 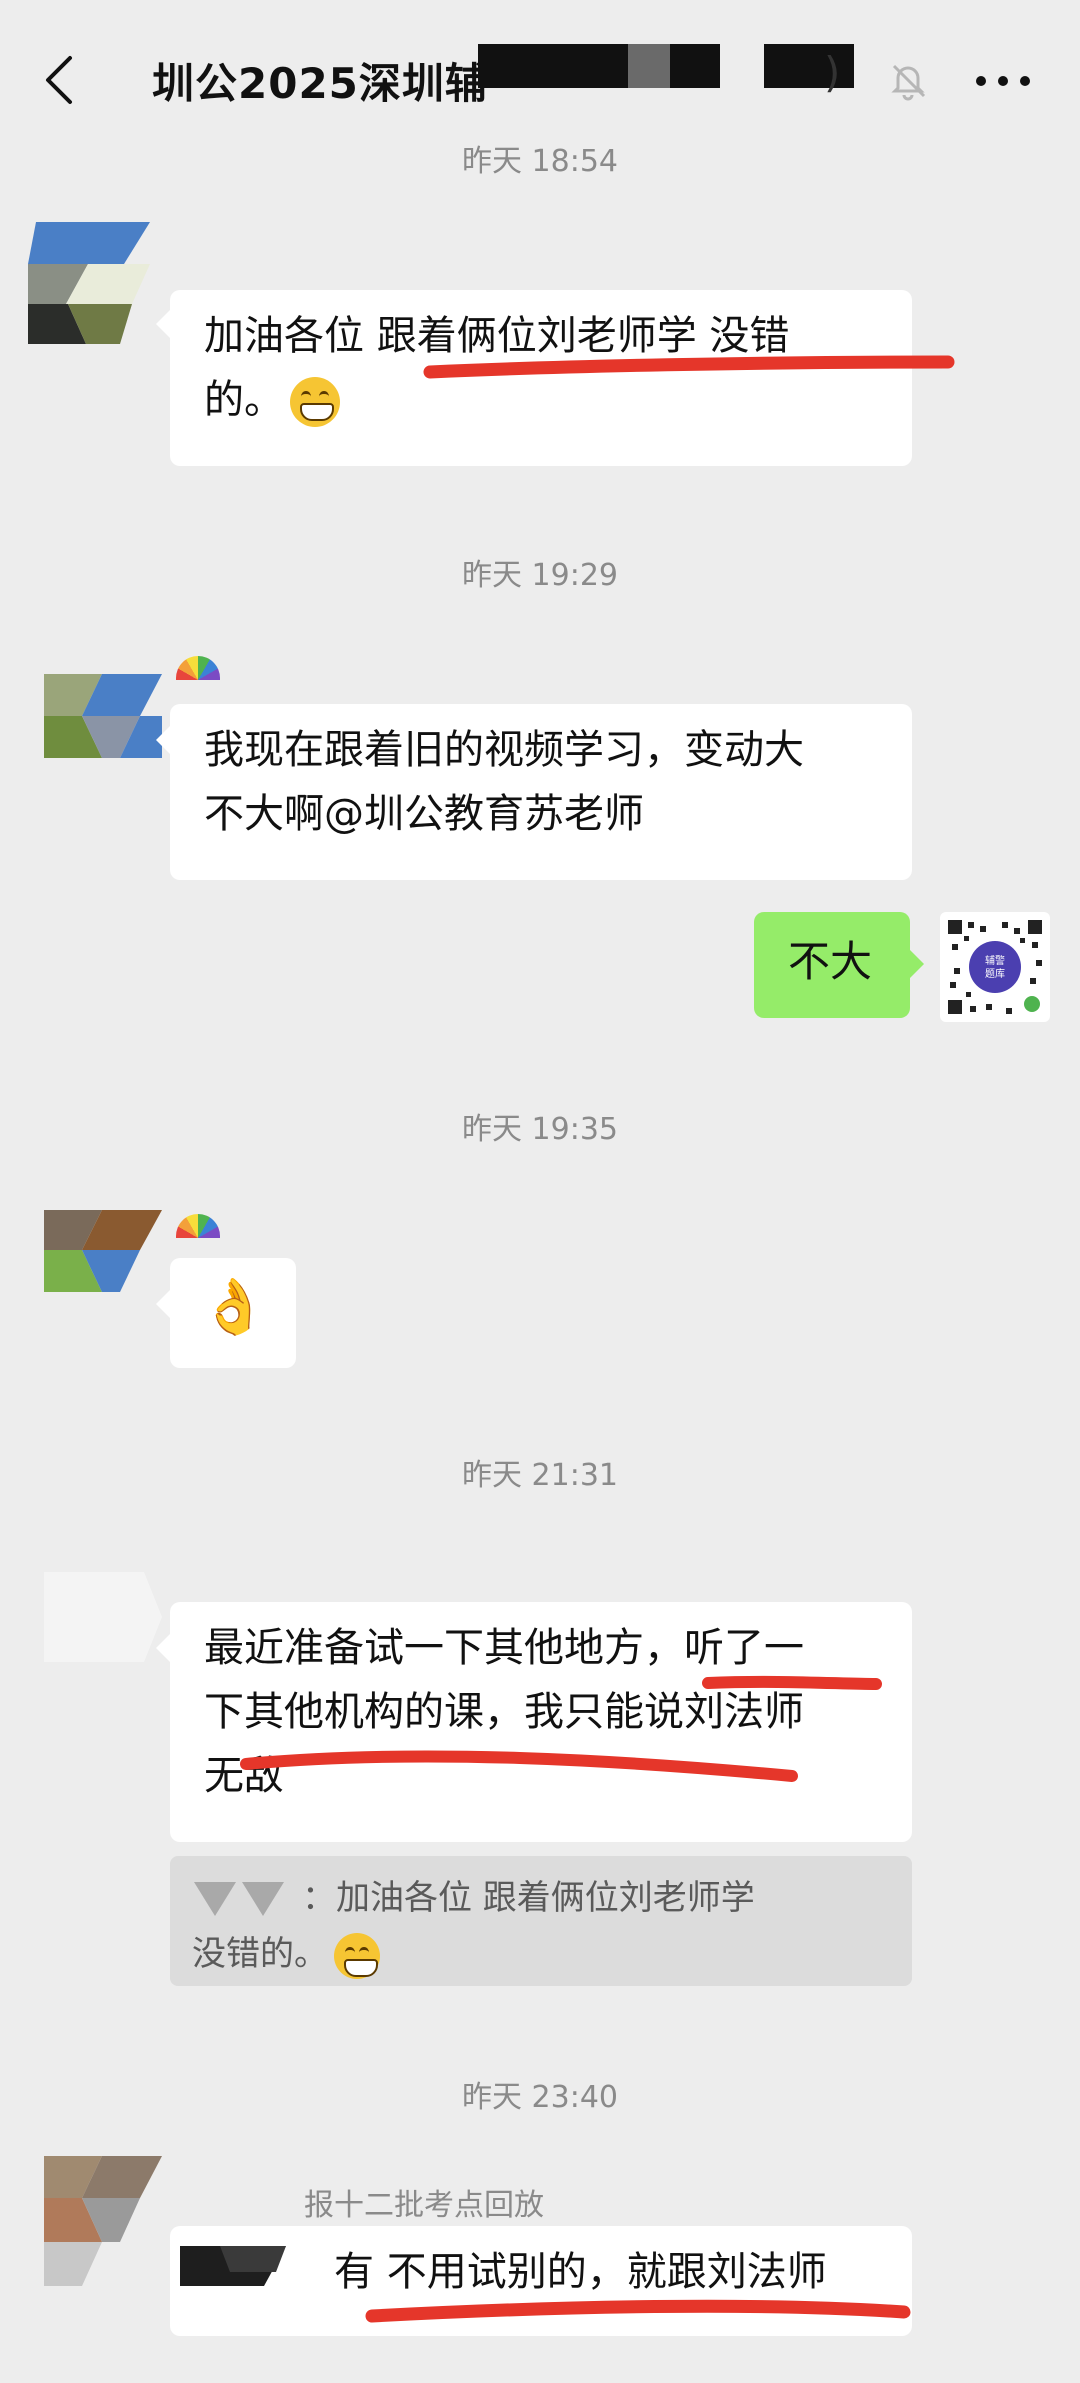 I want to click on message-bubble-outgoing: 不大, so click(x=832, y=965).